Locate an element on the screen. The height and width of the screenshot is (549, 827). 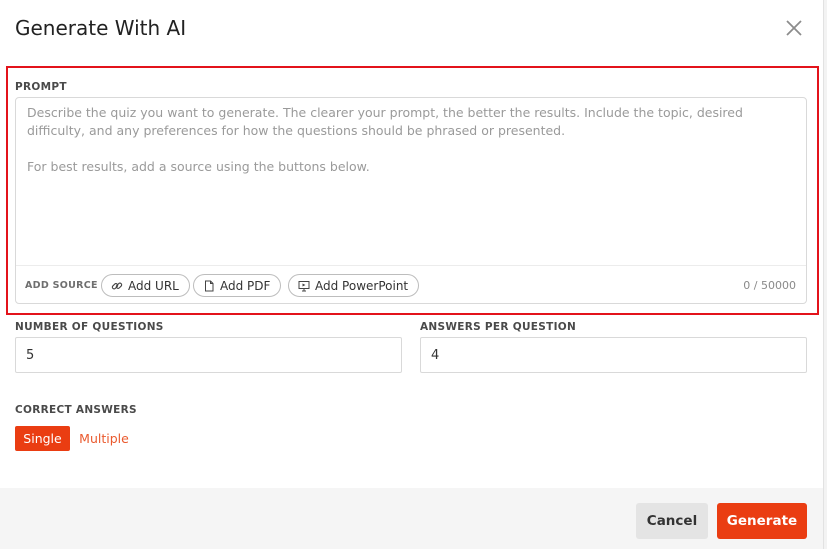
generate-button: Generate is located at coordinates (762, 521).